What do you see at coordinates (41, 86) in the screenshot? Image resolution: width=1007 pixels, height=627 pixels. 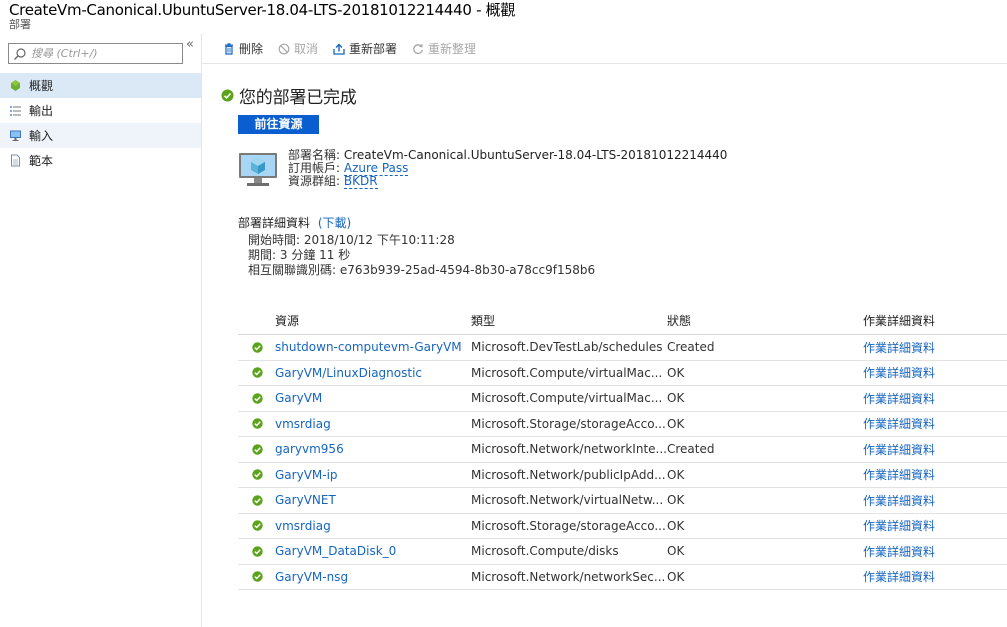 I see `sidebar-item-label: 概觀` at bounding box center [41, 86].